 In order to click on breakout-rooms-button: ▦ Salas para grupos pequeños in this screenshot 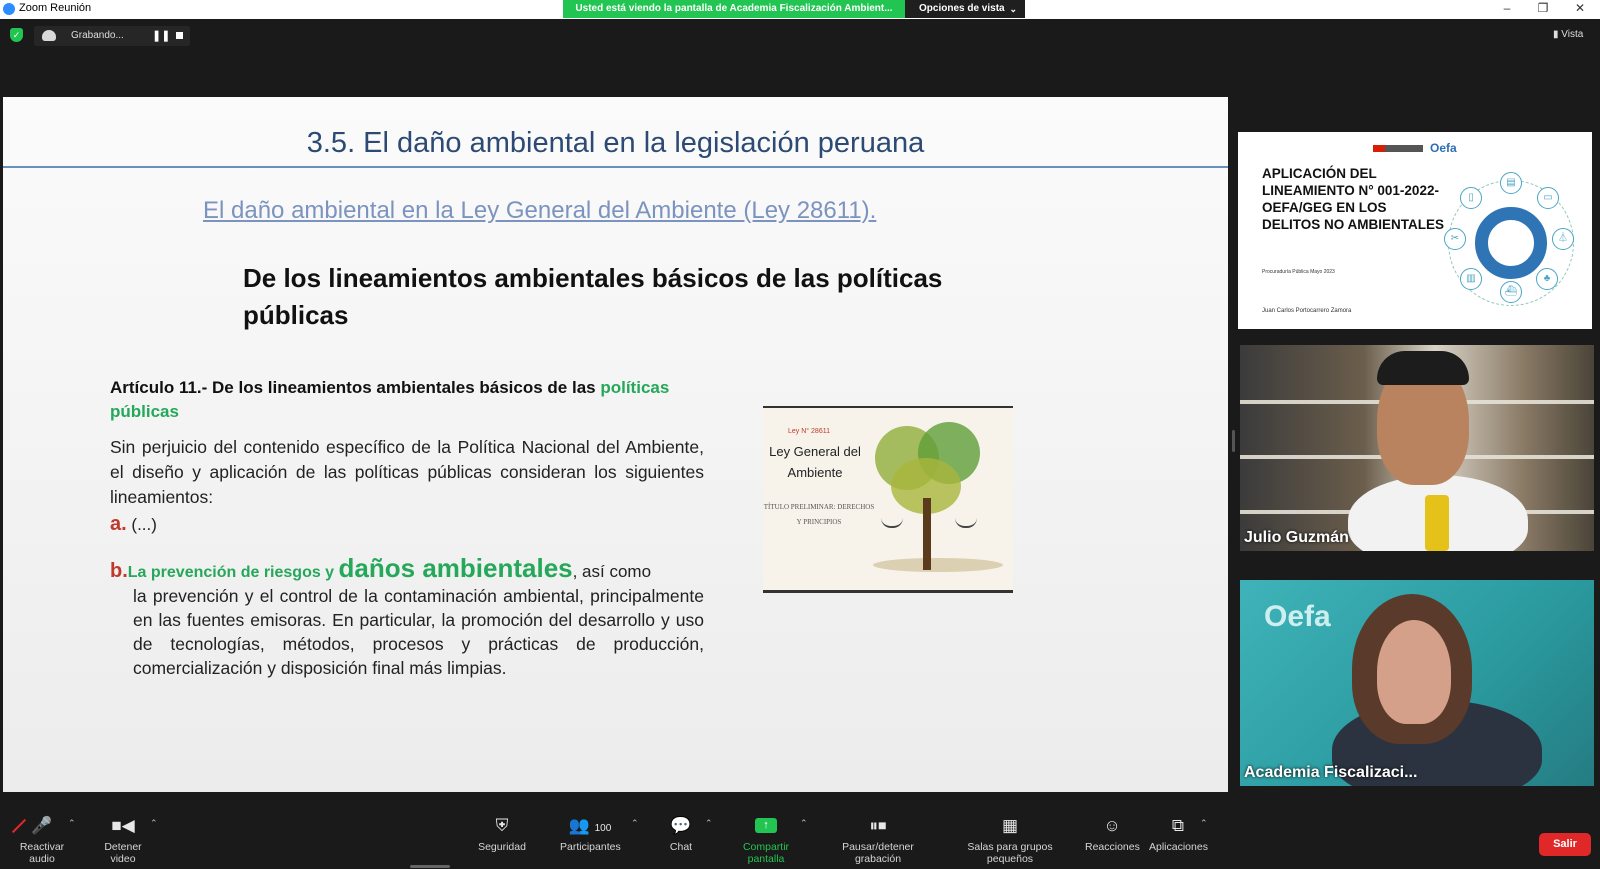, I will do `click(1010, 840)`.